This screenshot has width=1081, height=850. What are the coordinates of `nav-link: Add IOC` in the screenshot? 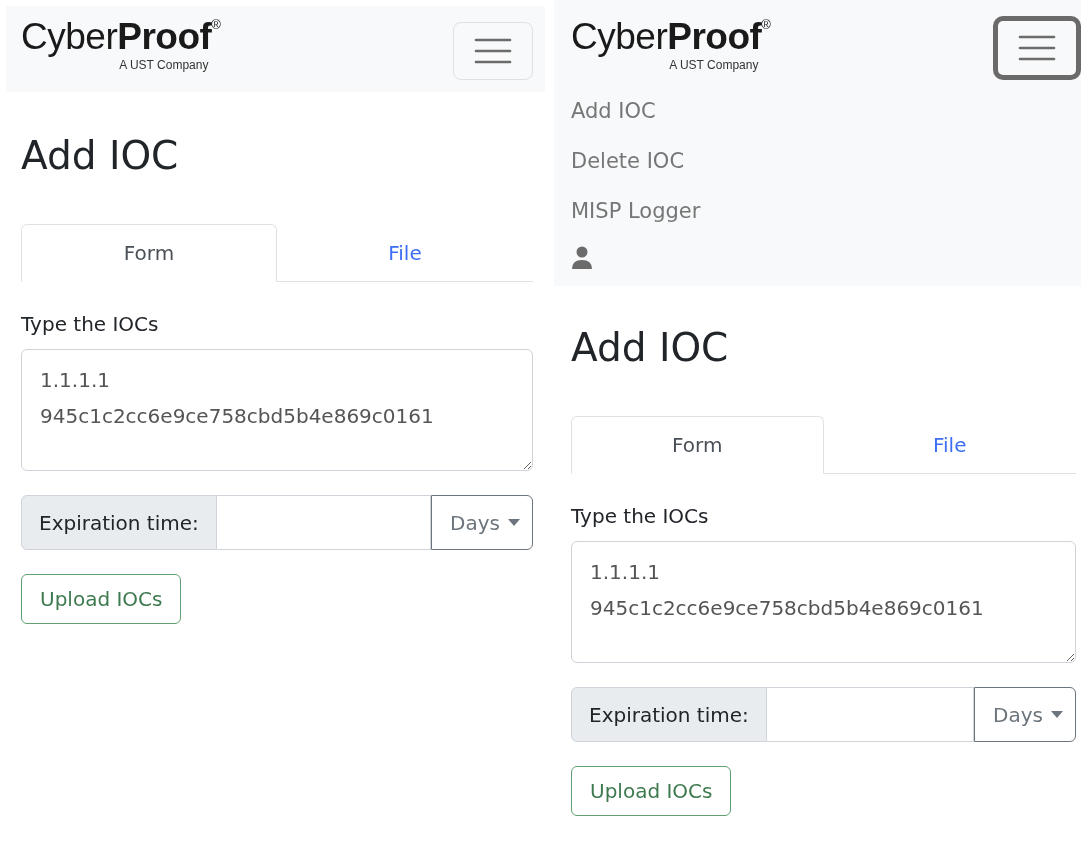 It's located at (613, 113).